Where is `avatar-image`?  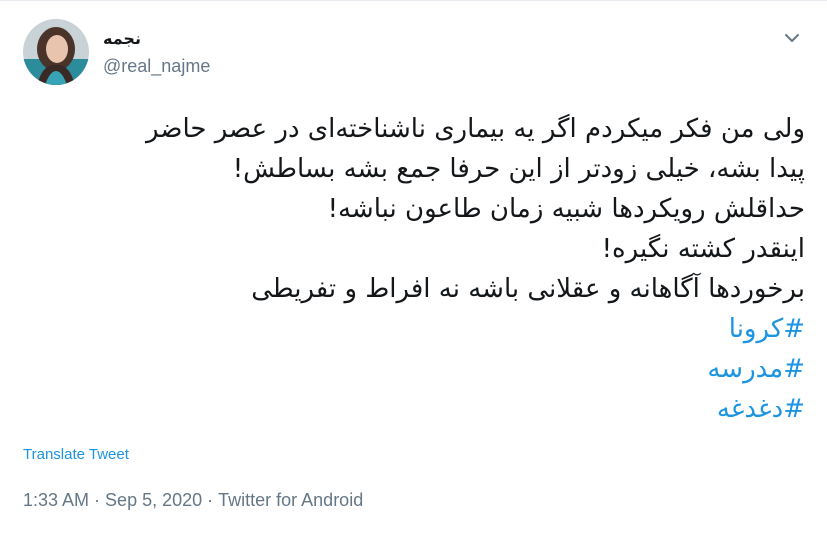 avatar-image is located at coordinates (56, 52).